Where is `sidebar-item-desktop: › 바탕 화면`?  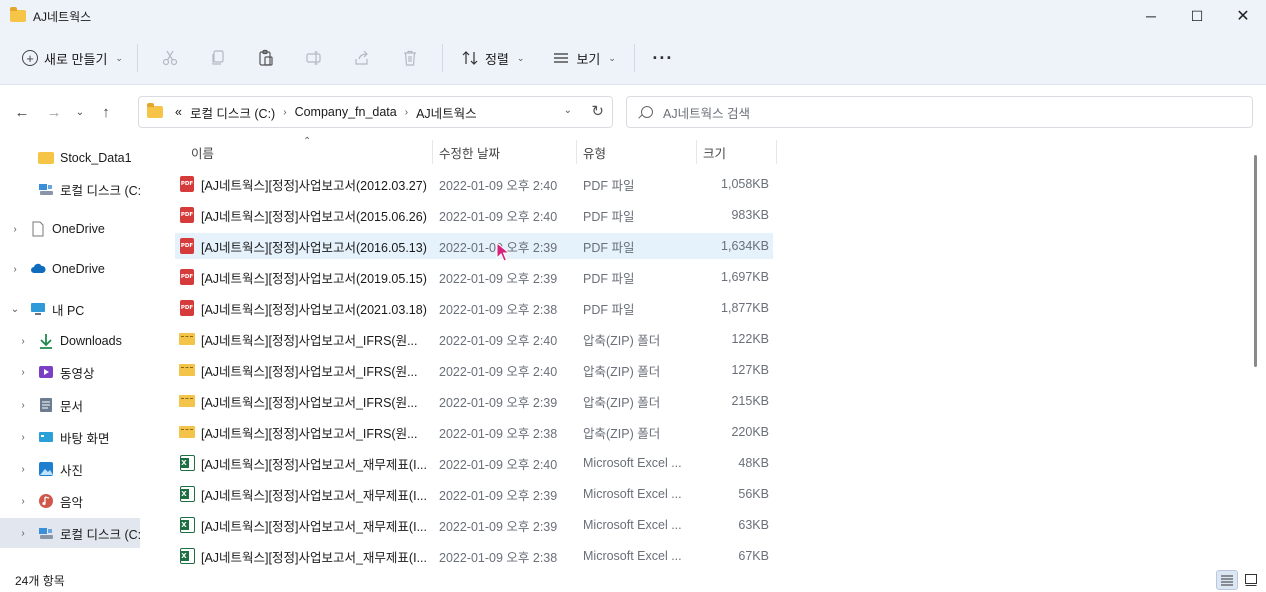 sidebar-item-desktop: › 바탕 화면 is located at coordinates (70, 437).